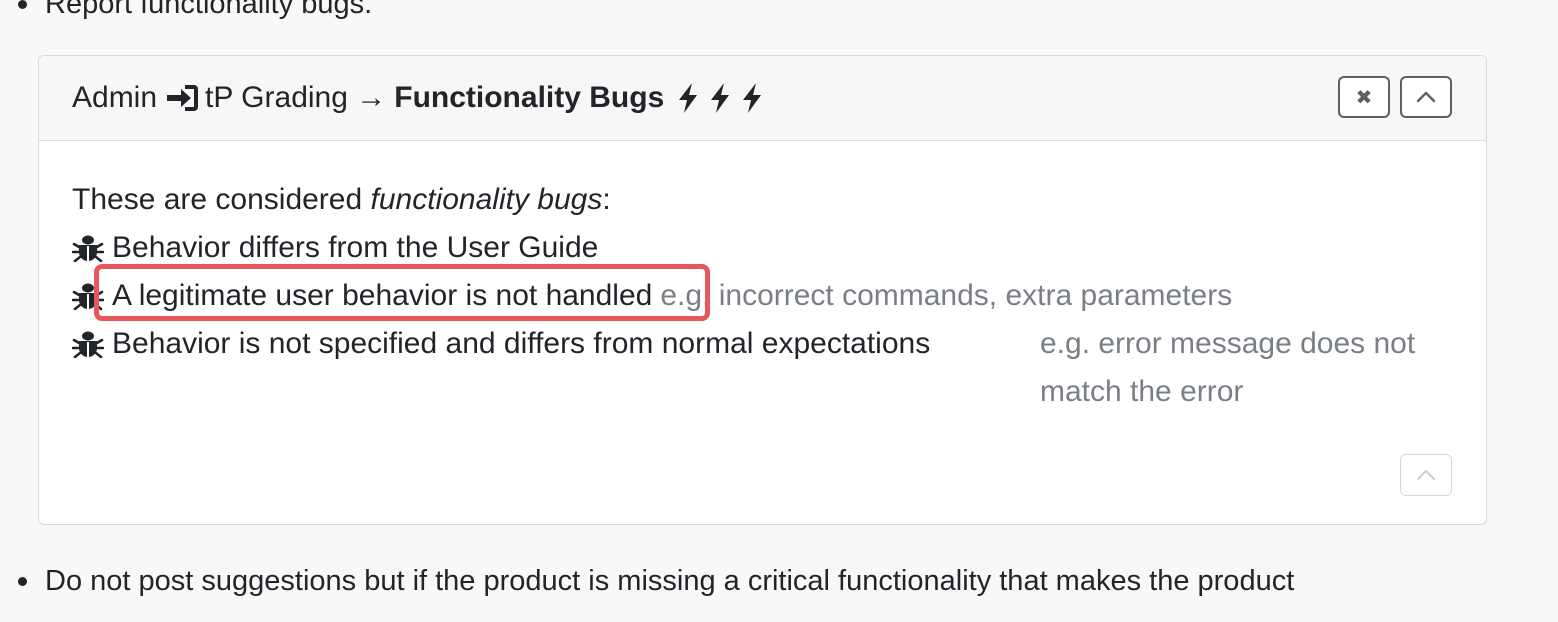  I want to click on close-icon: ✖, so click(1364, 97).